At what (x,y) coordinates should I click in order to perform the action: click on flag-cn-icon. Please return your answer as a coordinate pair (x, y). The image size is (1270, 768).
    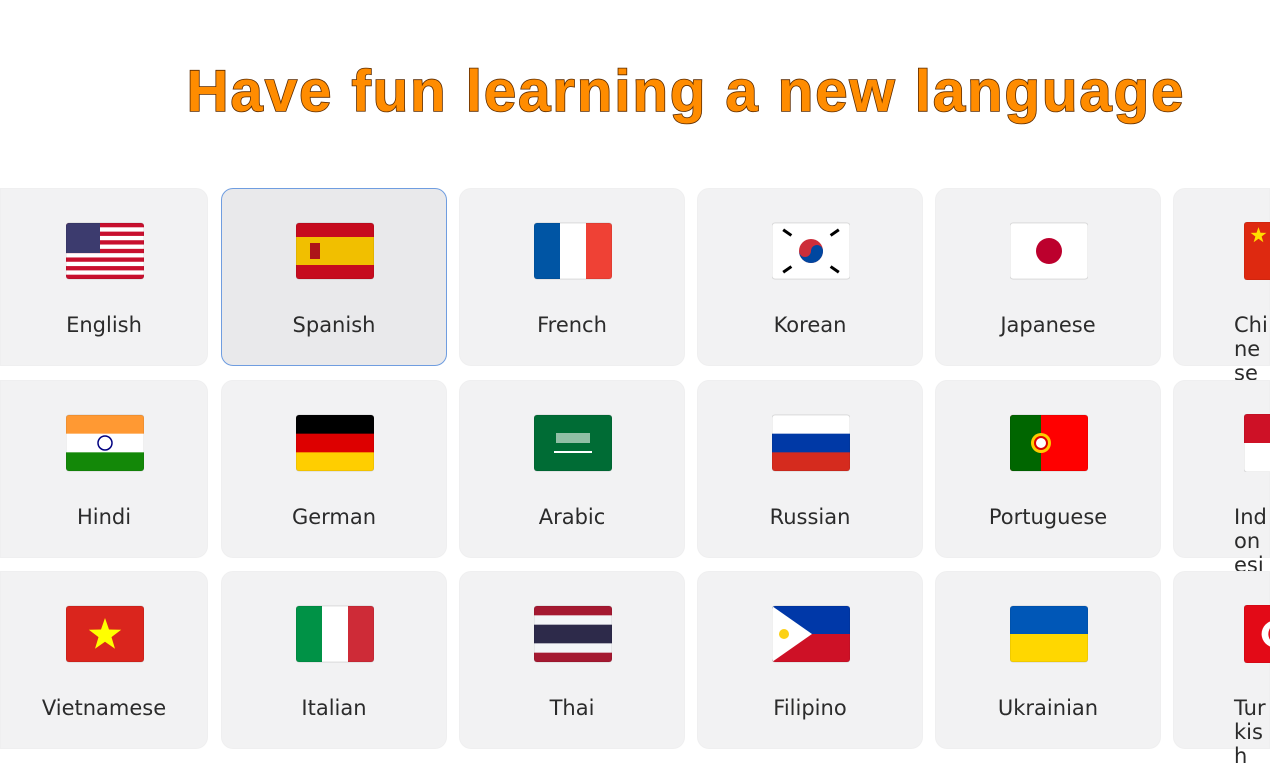
    Looking at the image, I should click on (1257, 251).